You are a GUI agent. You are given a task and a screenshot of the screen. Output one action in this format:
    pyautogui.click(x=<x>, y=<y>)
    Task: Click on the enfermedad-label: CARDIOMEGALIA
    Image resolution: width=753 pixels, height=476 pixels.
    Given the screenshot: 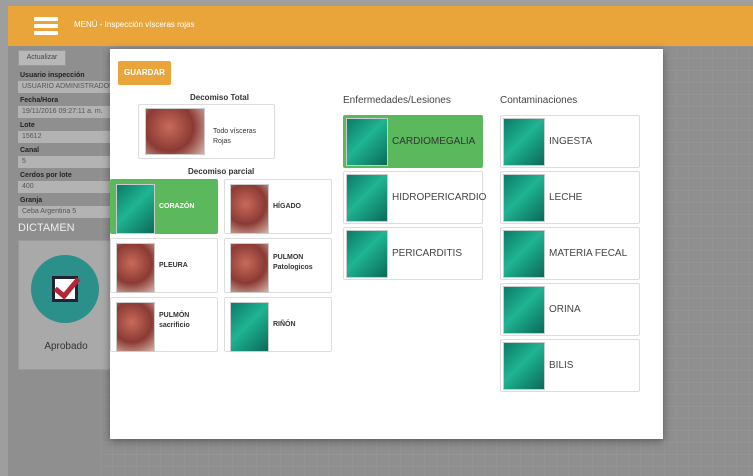 What is the action you would take?
    pyautogui.click(x=434, y=141)
    